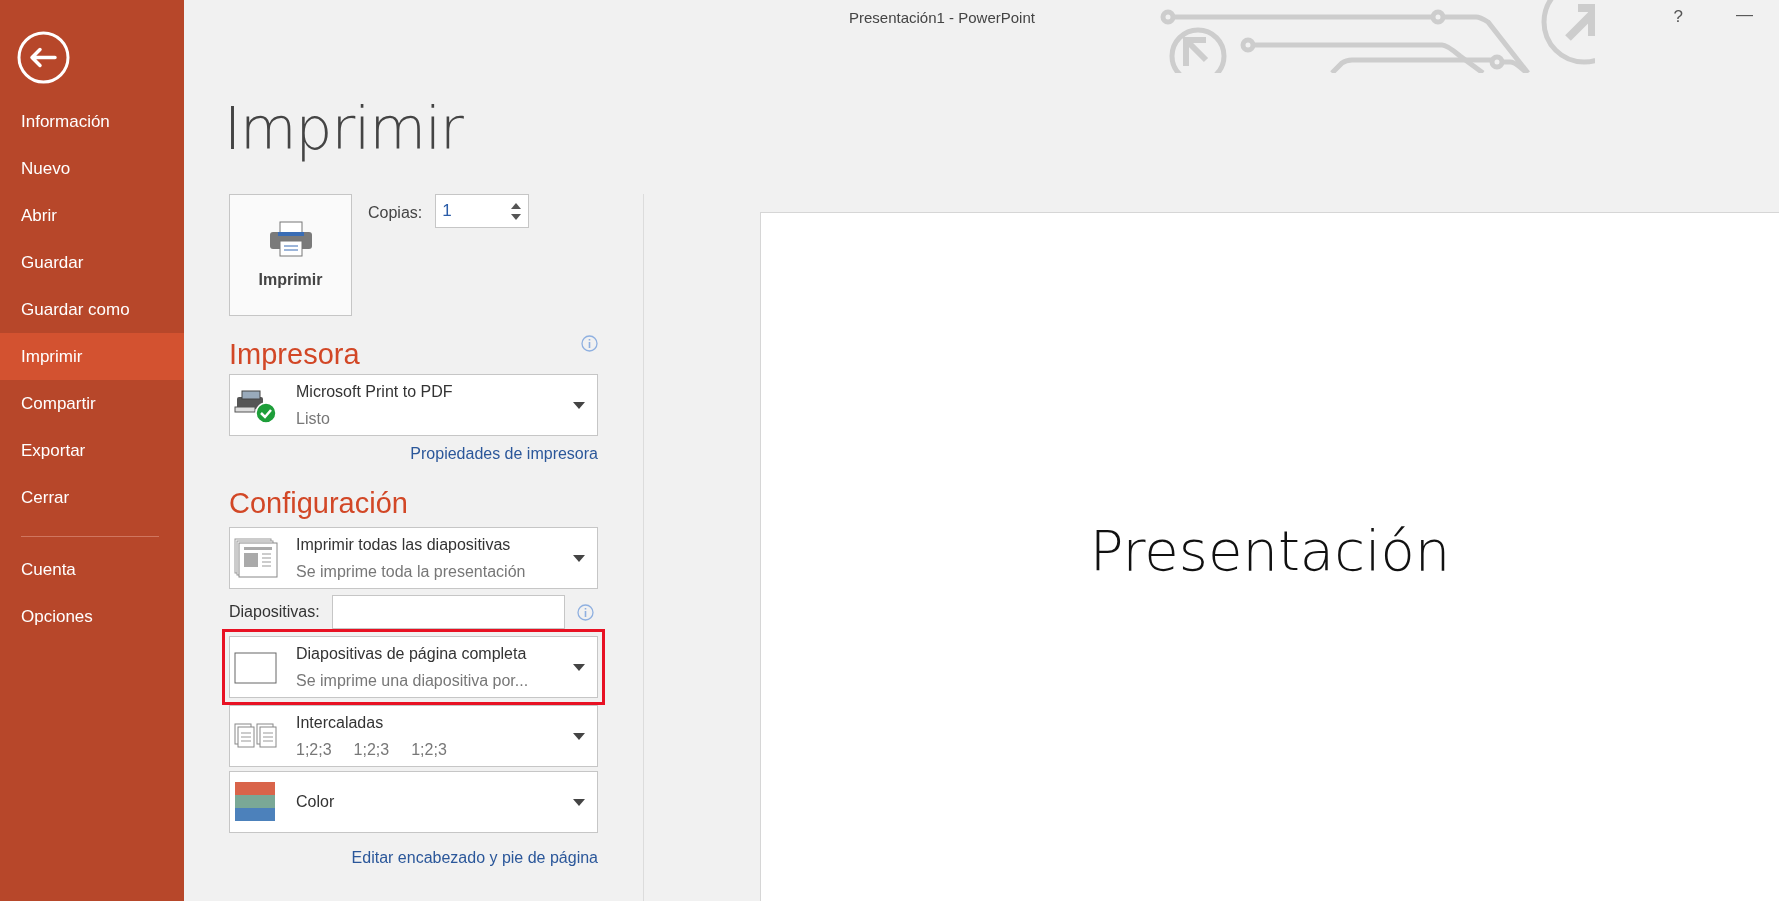  I want to click on minimize-button: —, so click(1744, 15).